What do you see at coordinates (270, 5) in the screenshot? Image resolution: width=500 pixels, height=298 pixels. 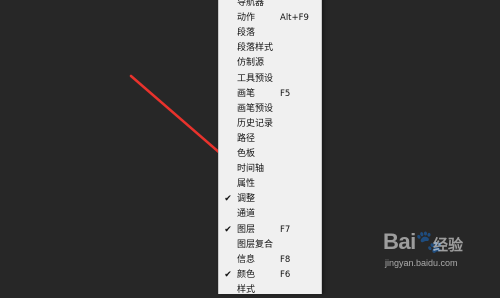 I see `menu-item: 导航器` at bounding box center [270, 5].